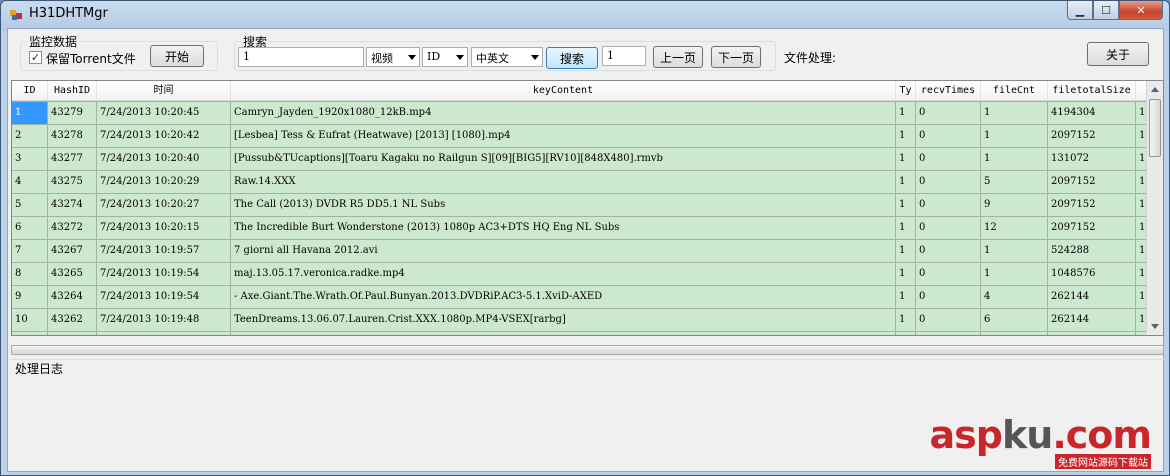 The width and height of the screenshot is (1170, 476). I want to click on prev-page-button: 上一页, so click(678, 57).